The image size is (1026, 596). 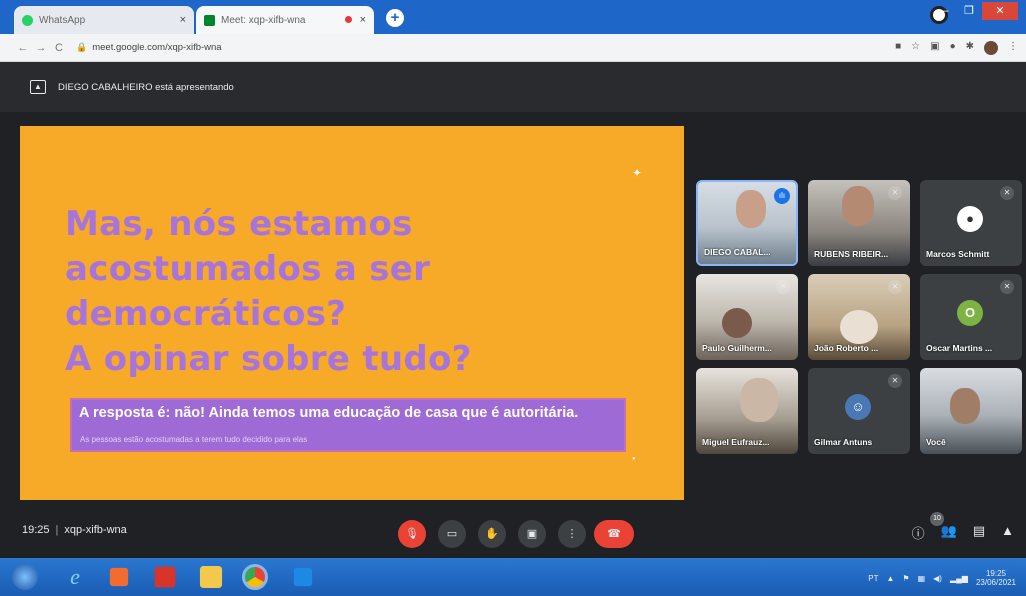 What do you see at coordinates (513, 87) in the screenshot?
I see `presenting-banner: ▲ DIEGO CABALHEIRO está apresentando` at bounding box center [513, 87].